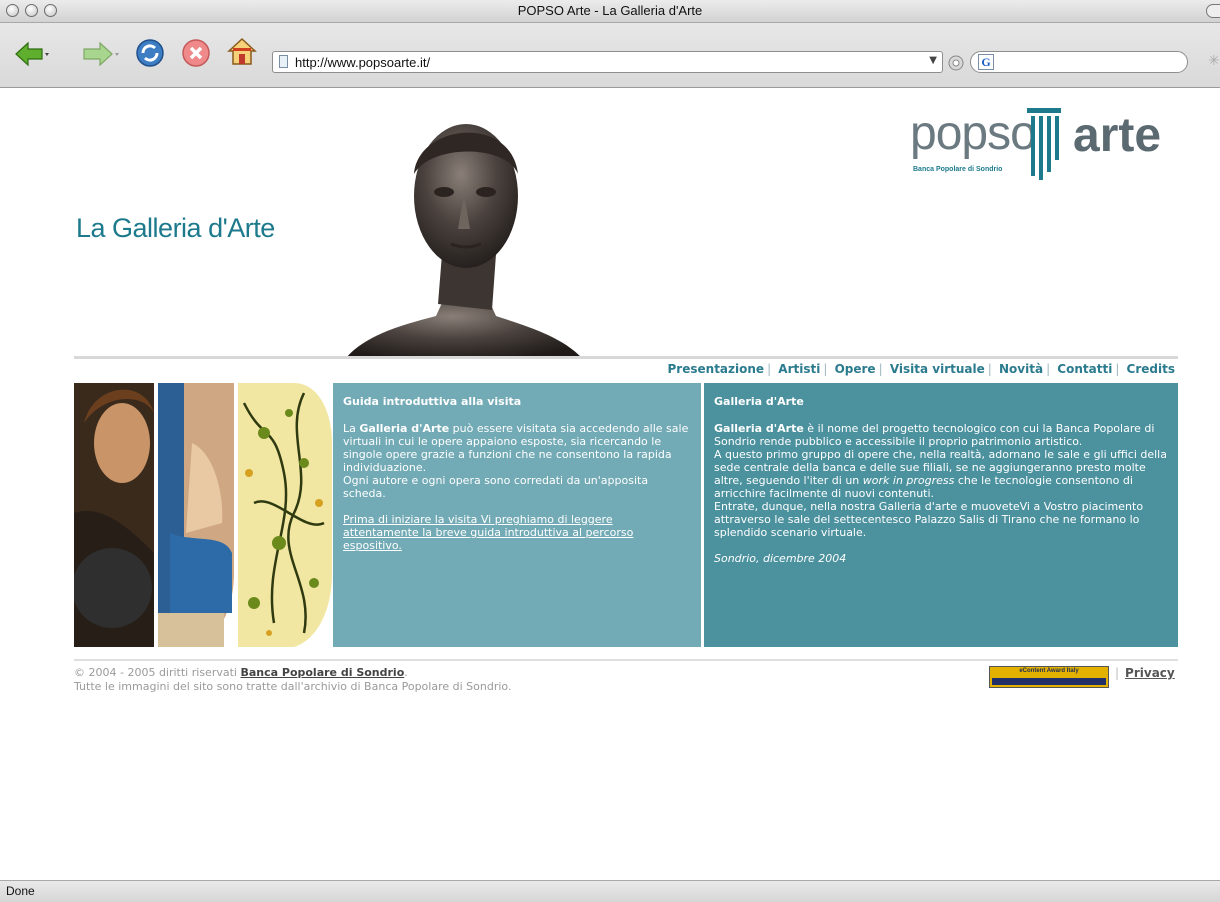 This screenshot has width=1220, height=902. Describe the element at coordinates (99, 54) in the screenshot. I see `forward-arrow-icon` at that location.